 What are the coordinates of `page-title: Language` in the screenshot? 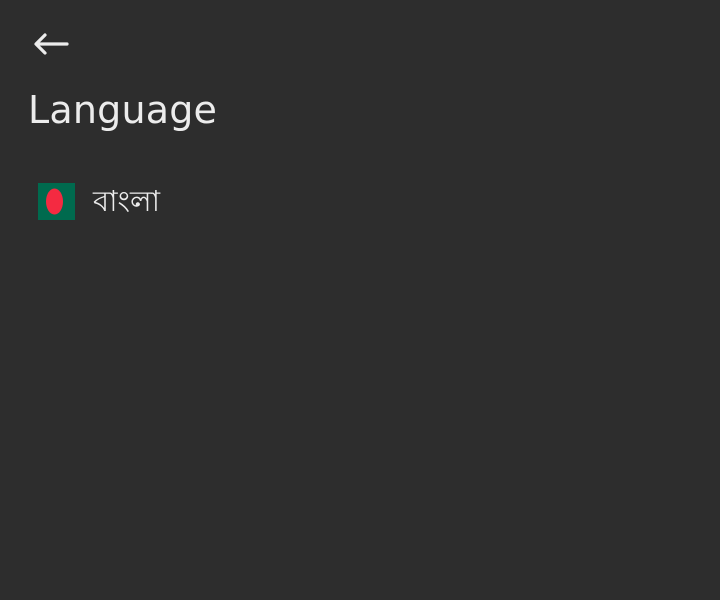 It's located at (123, 110).